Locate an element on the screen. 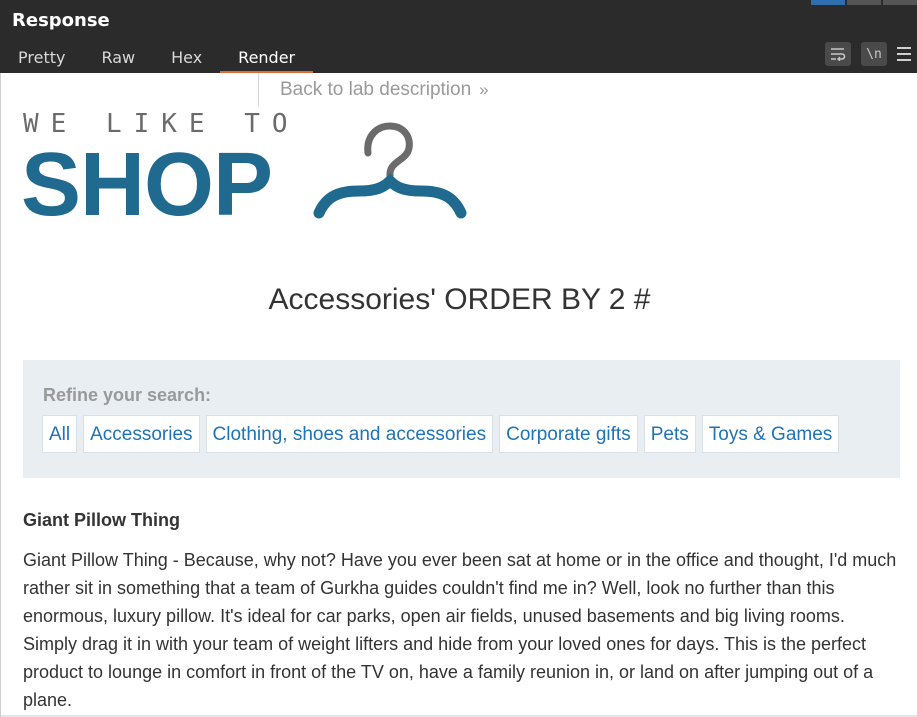 This screenshot has height=717, width=917. response-panel-header: Response Pretty Raw Hex Render \n is located at coordinates (458, 36).